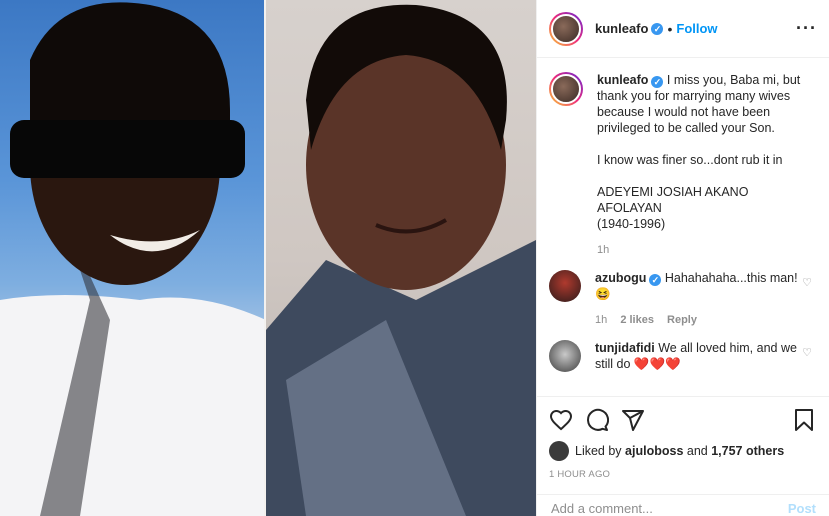 The height and width of the screenshot is (516, 829). I want to click on reply-button: Reply, so click(682, 320).